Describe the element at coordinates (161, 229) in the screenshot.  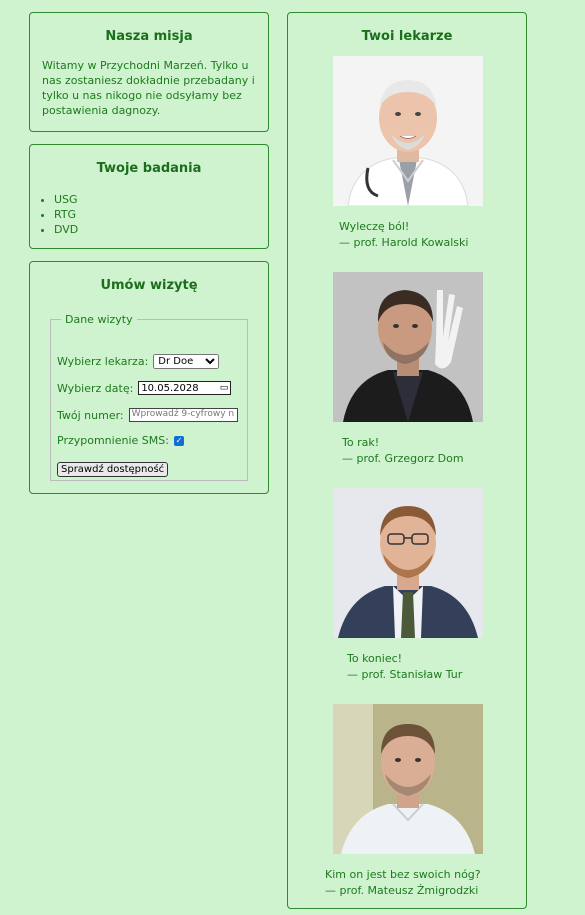
I see `tests-item: DVD` at that location.